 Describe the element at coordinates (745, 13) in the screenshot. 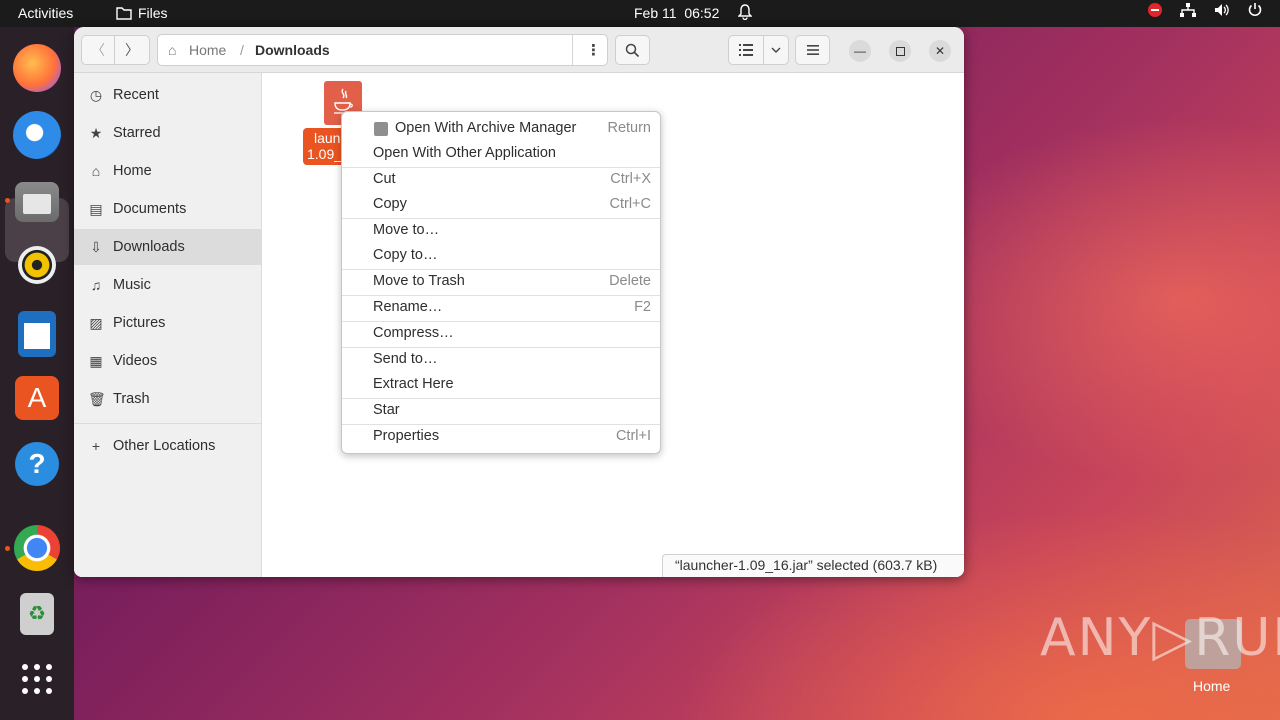

I see `bell-icon` at that location.